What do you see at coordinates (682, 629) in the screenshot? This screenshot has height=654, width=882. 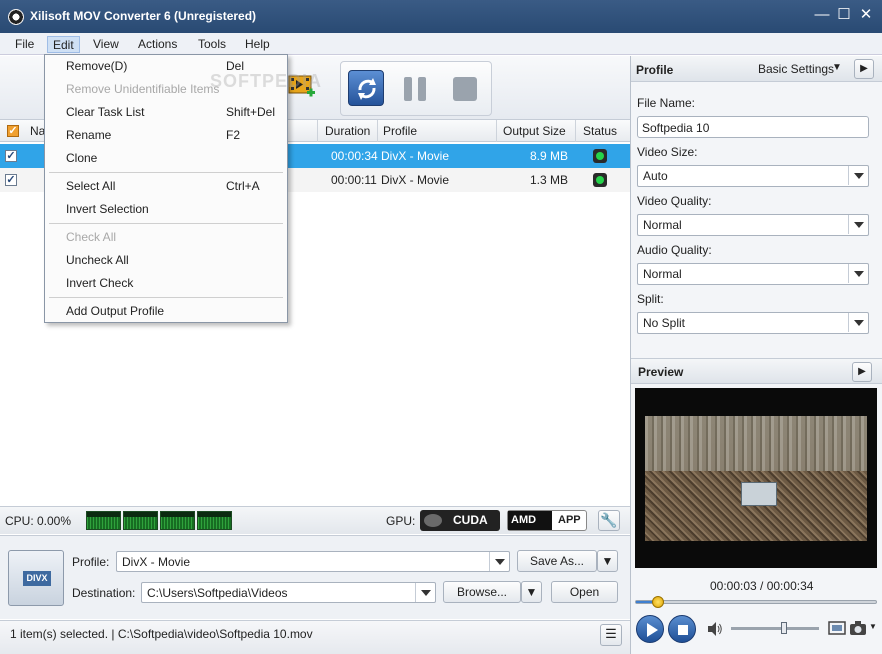 I see `stop-button` at bounding box center [682, 629].